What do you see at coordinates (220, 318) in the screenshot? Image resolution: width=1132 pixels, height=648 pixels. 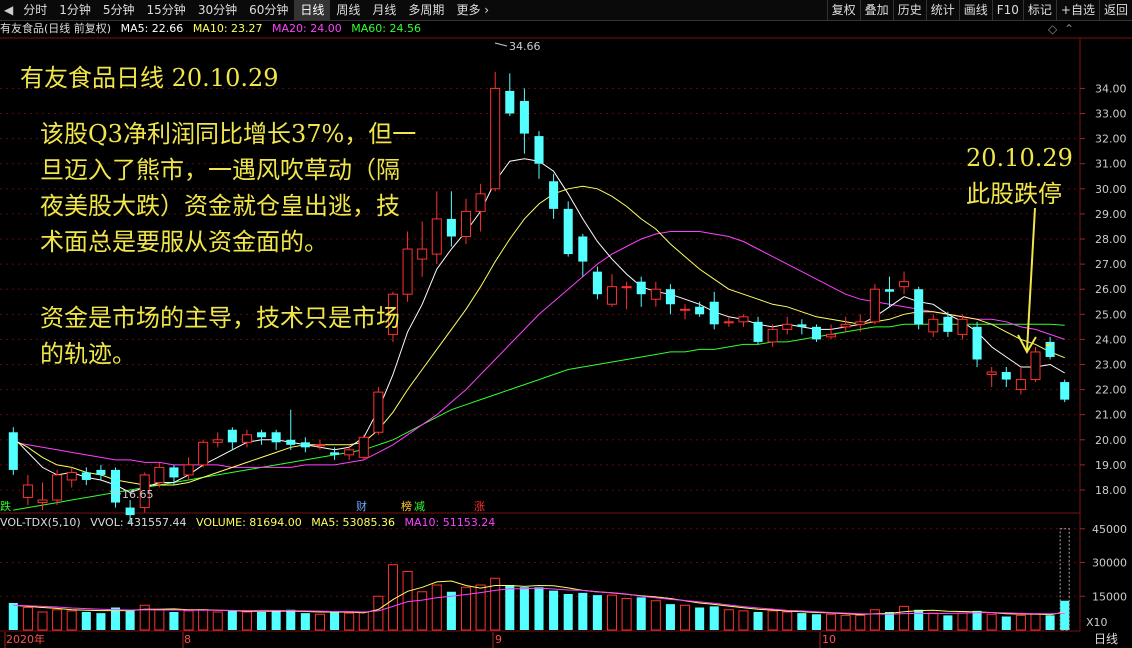 I see `annotation-para2-line1: 资金是市场的主导，技术只是市场` at bounding box center [220, 318].